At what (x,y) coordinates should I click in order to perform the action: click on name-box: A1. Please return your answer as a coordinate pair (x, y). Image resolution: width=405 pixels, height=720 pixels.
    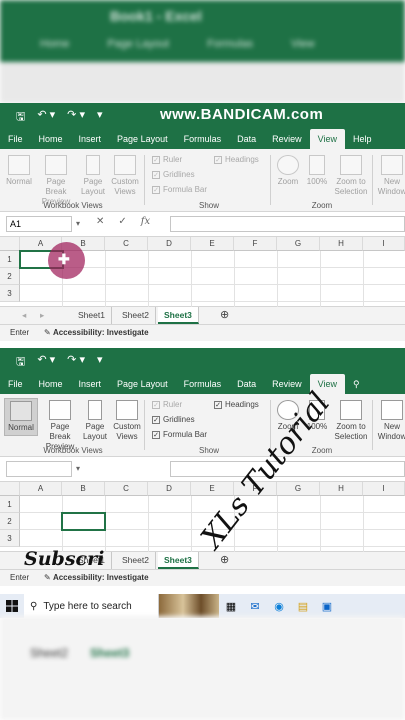
    Looking at the image, I should click on (39, 224).